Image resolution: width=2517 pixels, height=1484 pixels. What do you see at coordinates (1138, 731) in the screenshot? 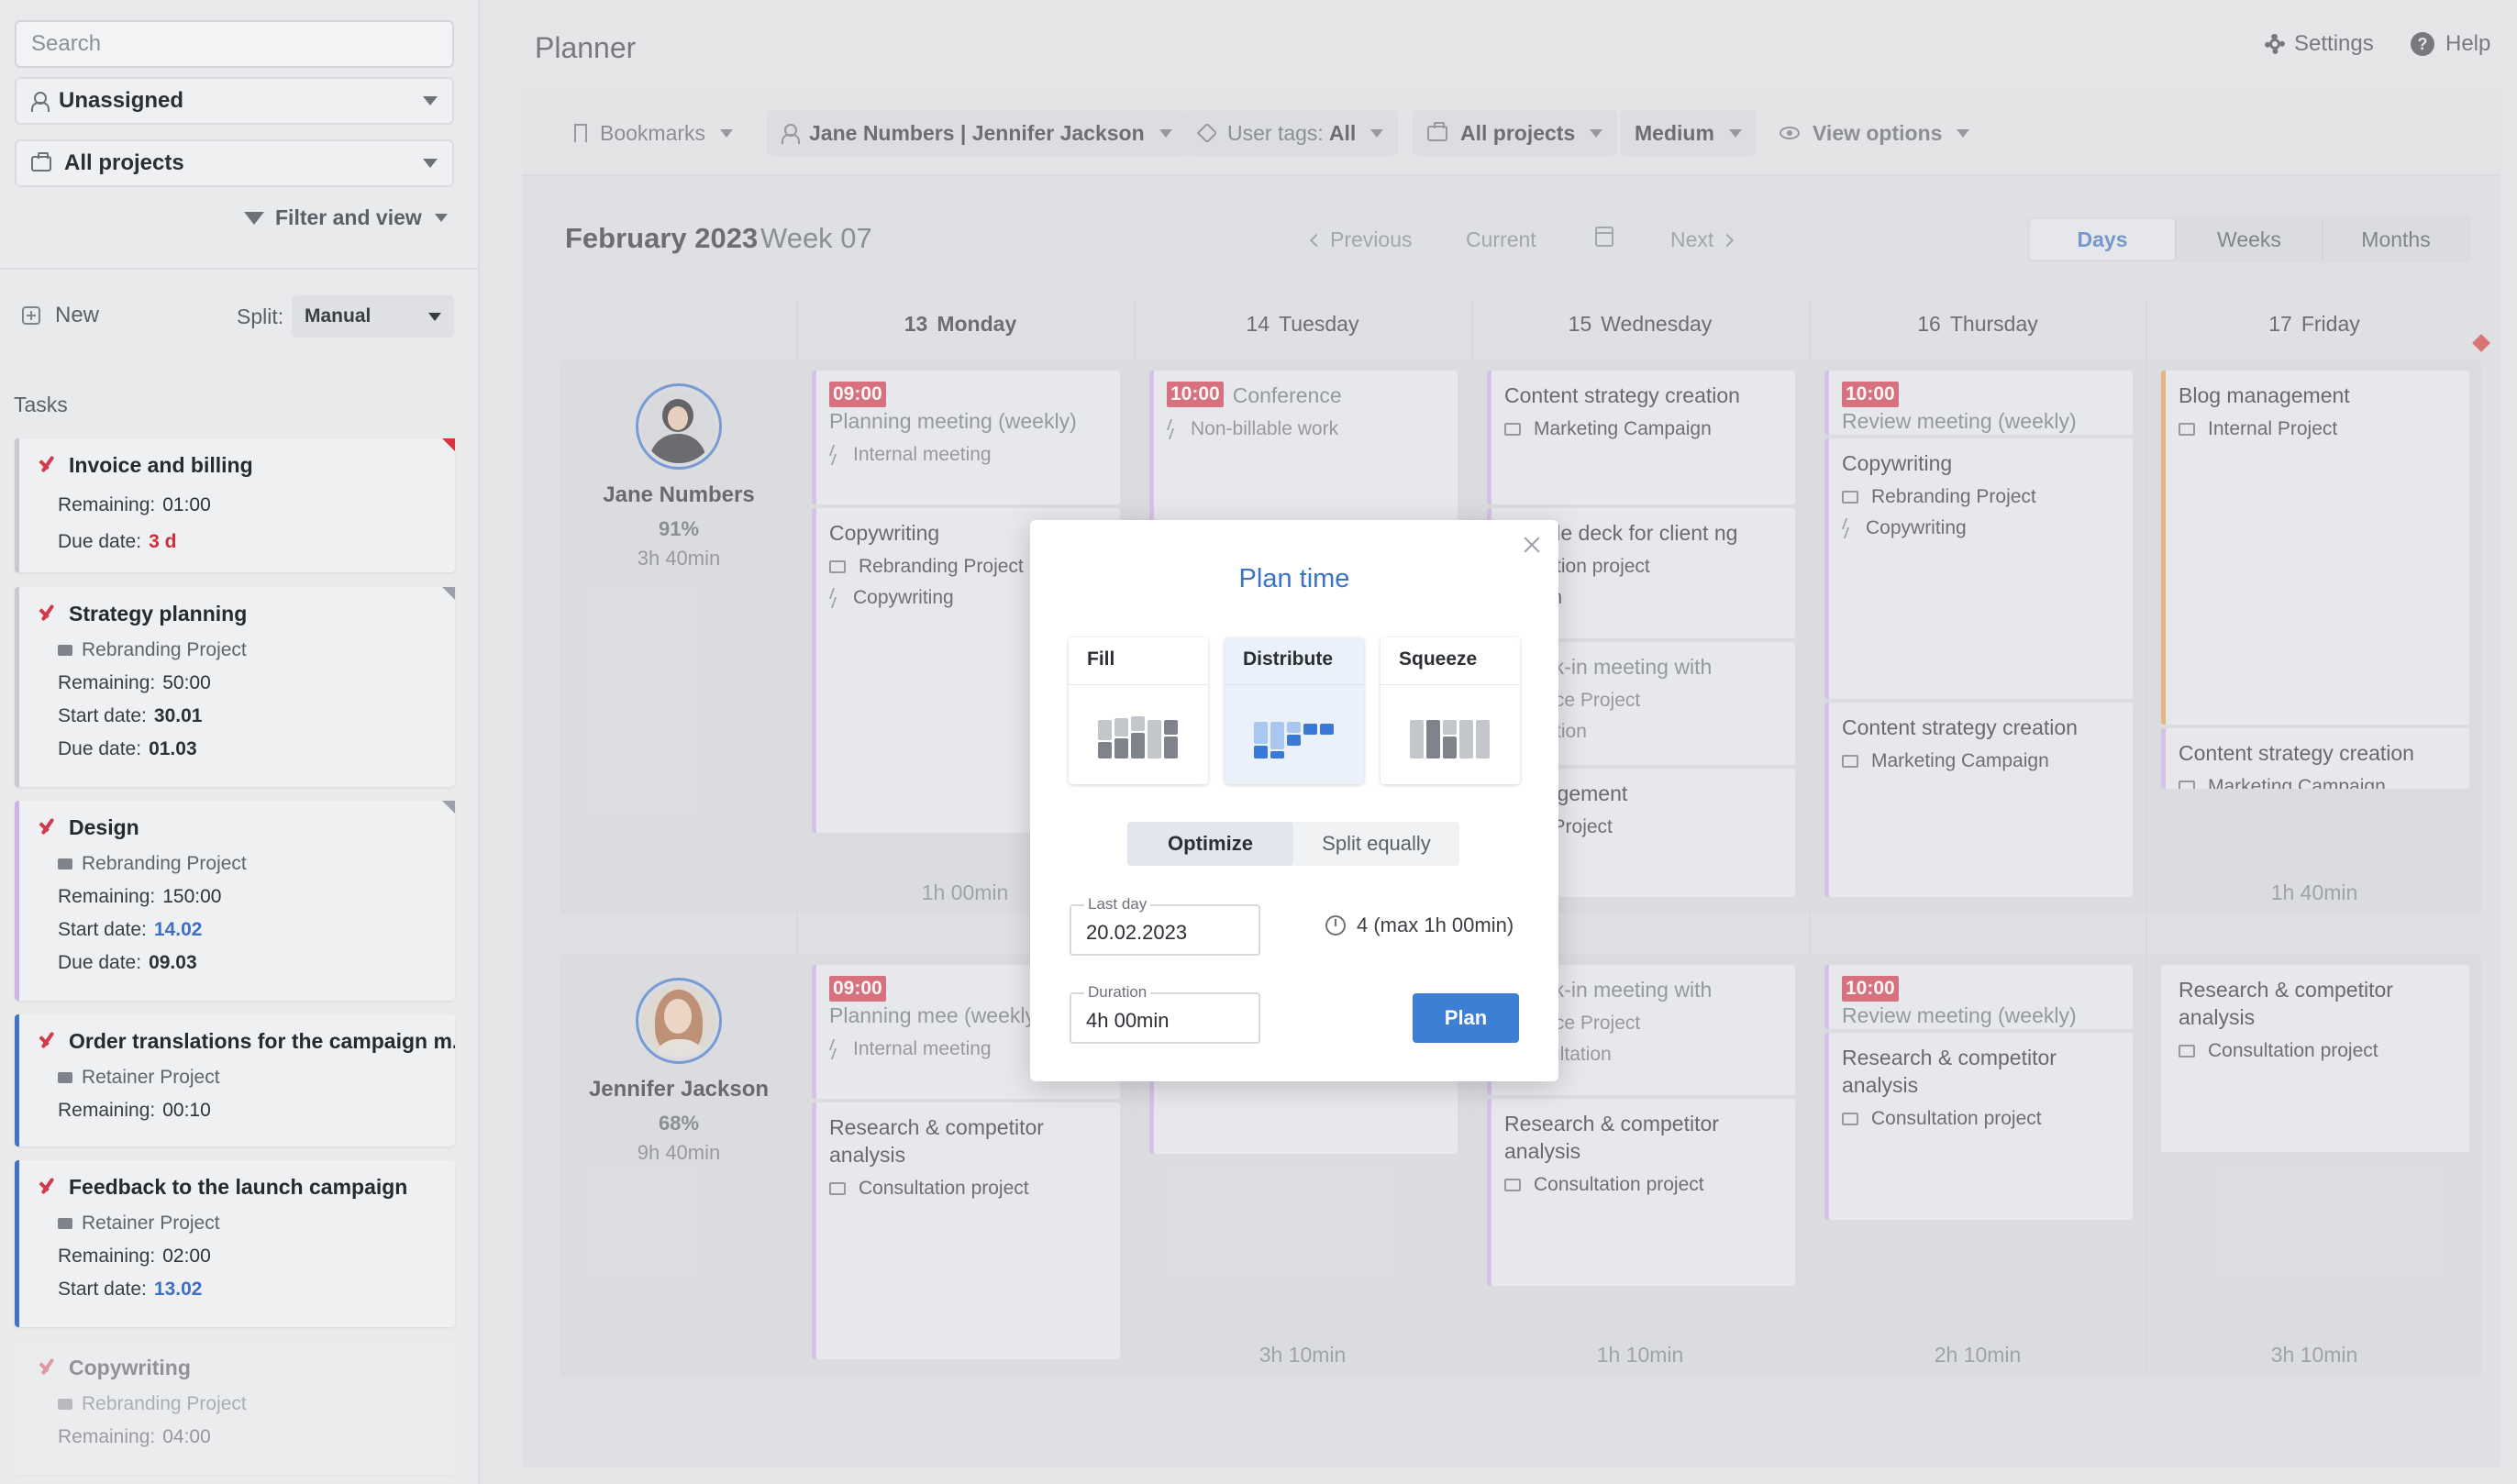
I see `fill-illustration-icon` at bounding box center [1138, 731].